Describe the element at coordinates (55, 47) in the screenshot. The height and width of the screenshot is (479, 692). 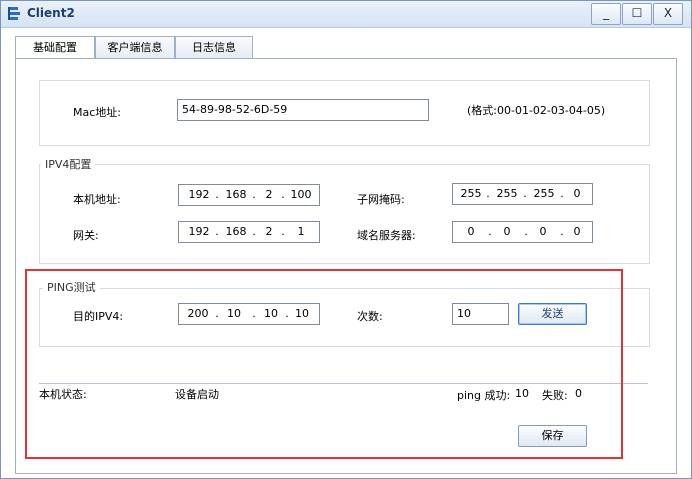
I see `tab-basic-config: 基础配置` at that location.